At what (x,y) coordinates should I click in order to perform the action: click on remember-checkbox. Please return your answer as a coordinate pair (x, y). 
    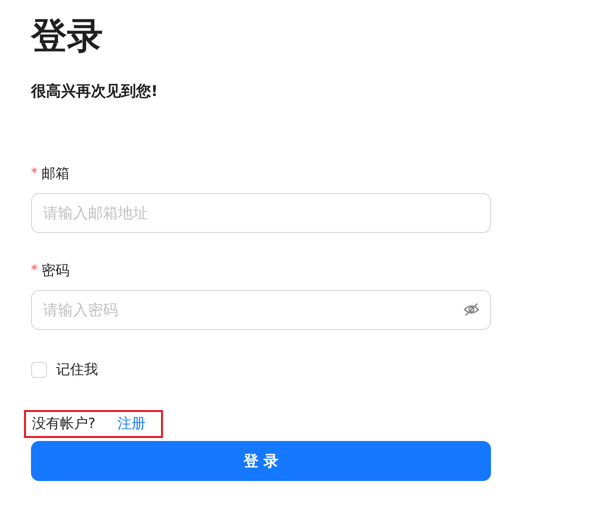
    Looking at the image, I should click on (39, 370).